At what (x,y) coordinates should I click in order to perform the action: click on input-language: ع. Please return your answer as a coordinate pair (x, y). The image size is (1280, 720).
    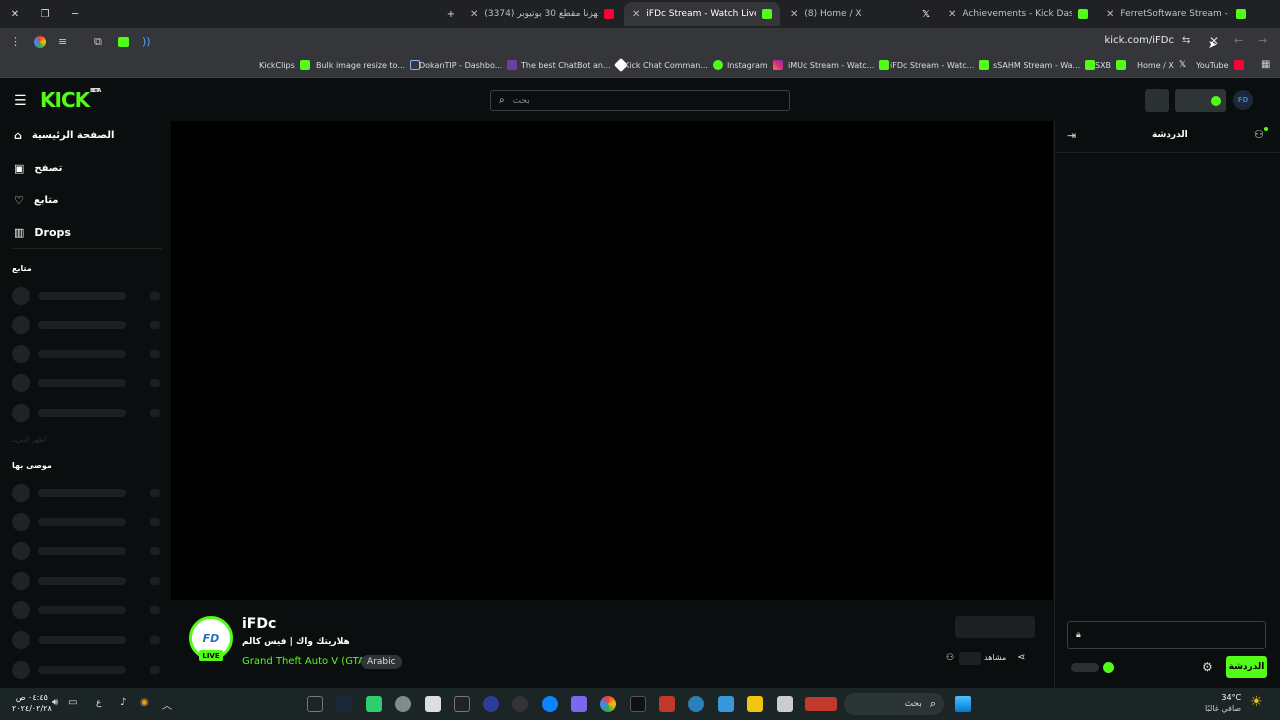
    Looking at the image, I should click on (98, 703).